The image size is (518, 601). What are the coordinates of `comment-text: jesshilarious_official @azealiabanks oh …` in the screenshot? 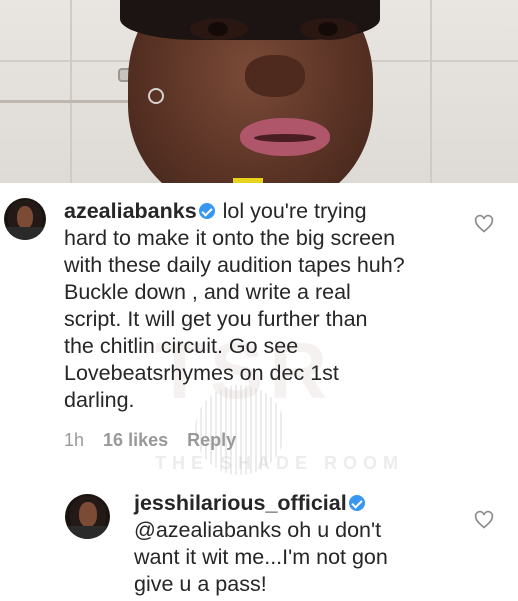 It's located at (304, 544).